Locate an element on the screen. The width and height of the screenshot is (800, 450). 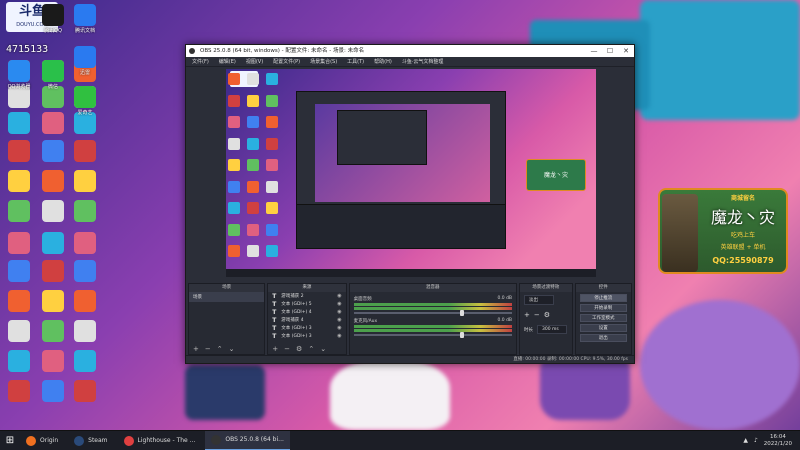
transition-select: 淡出 is located at coordinates (539, 300).